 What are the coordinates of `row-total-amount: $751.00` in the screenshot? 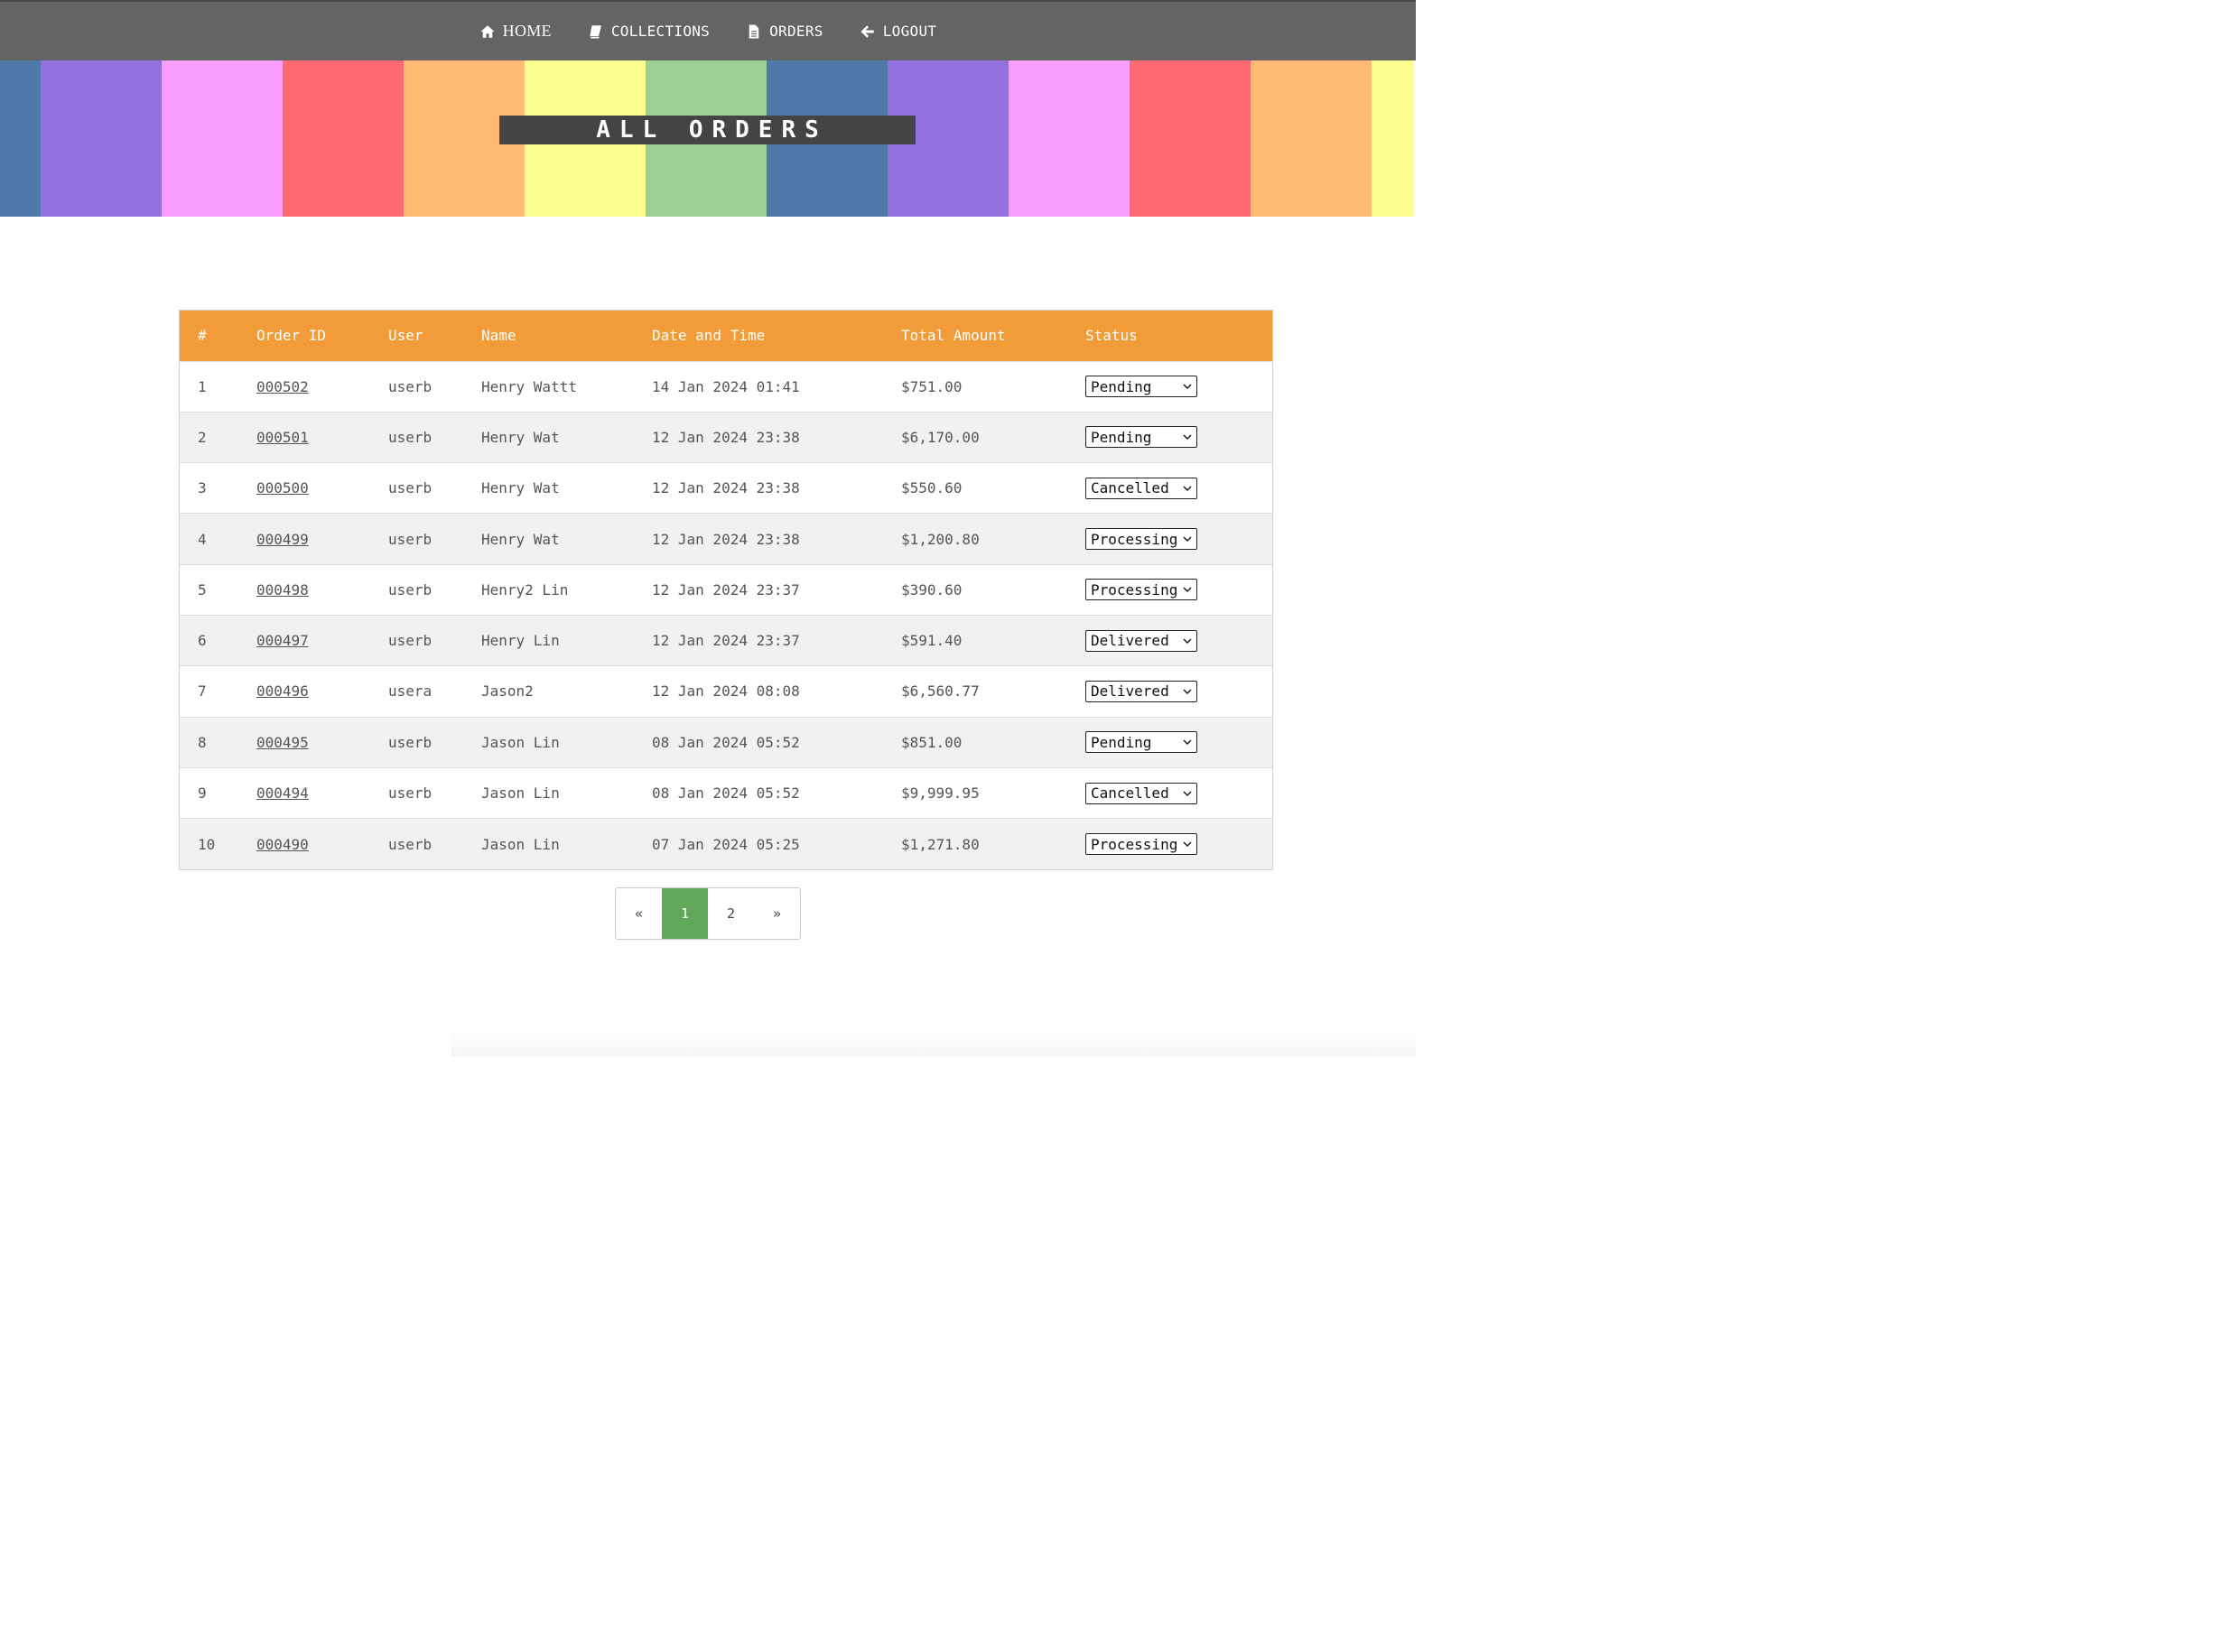 It's located at (932, 386).